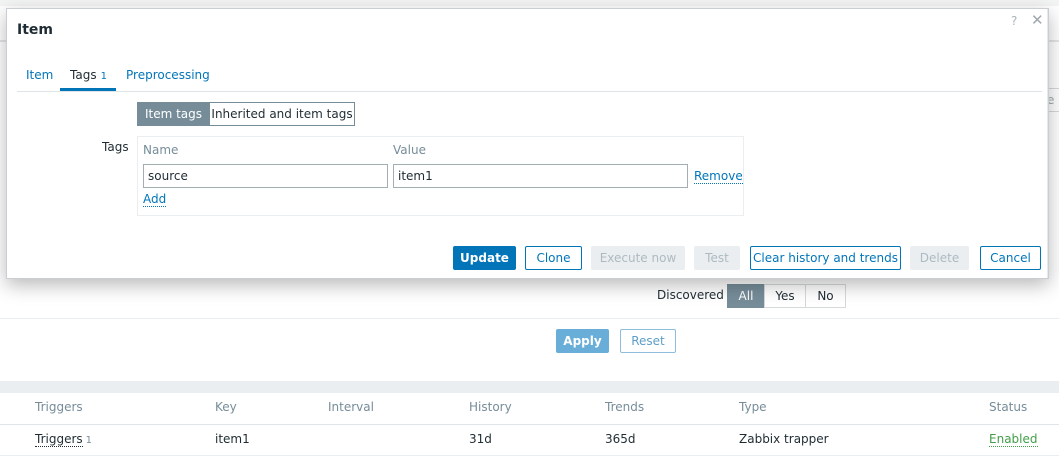 The width and height of the screenshot is (1059, 467). Describe the element at coordinates (161, 150) in the screenshot. I see `tag-name-column-header: Name` at that location.